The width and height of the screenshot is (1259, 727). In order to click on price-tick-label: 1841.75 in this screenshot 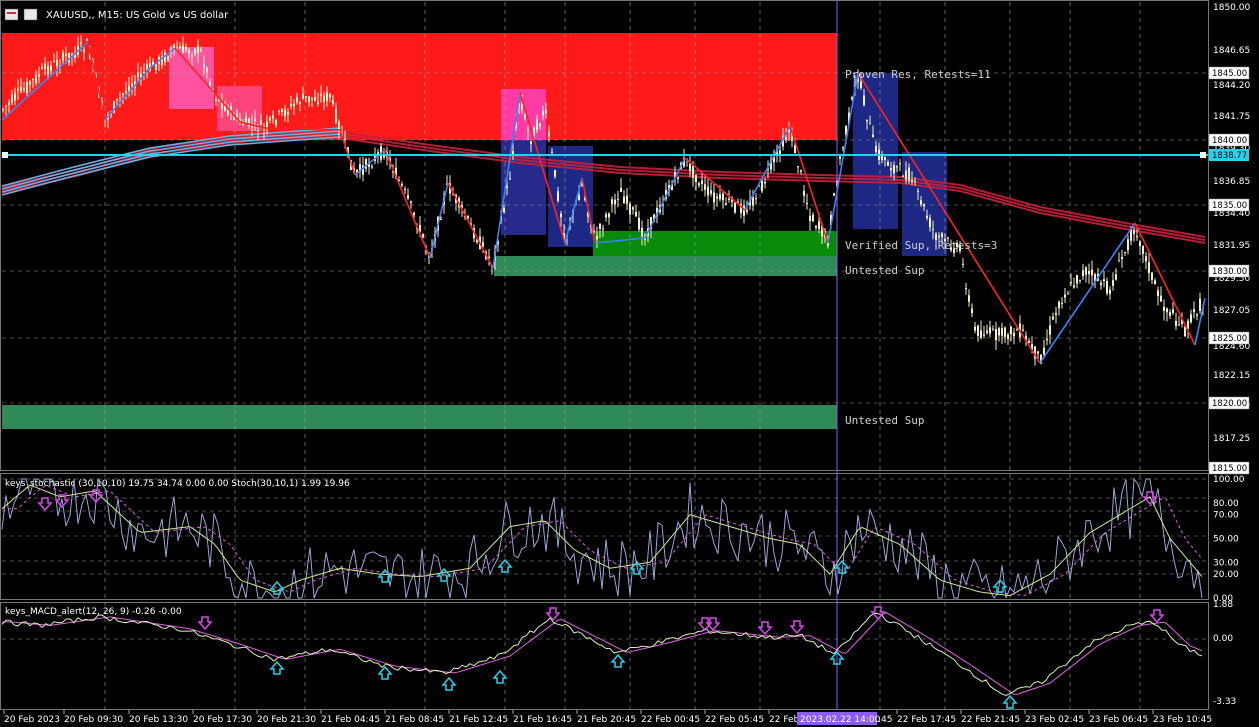, I will do `click(1231, 117)`.